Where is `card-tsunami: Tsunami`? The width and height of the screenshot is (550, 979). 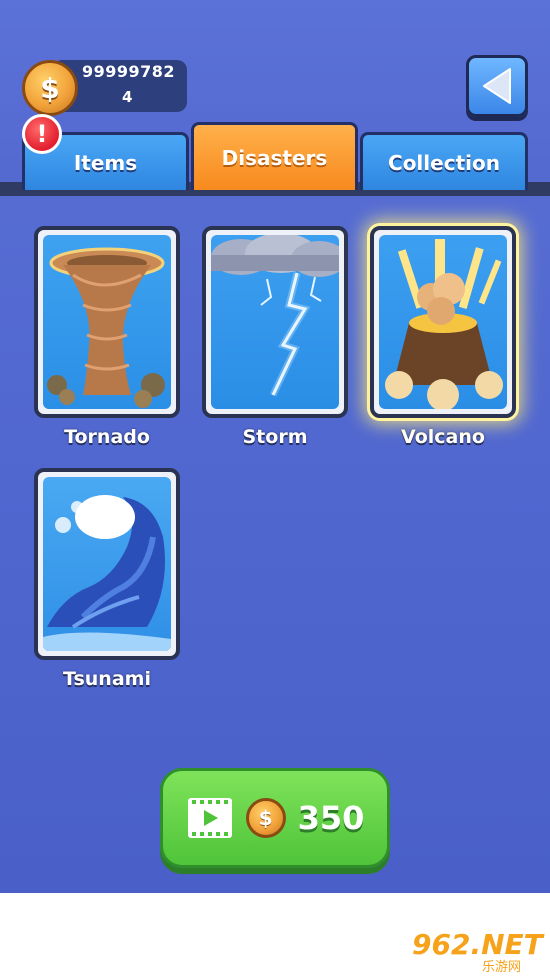
card-tsunami: Tsunami is located at coordinates (107, 579).